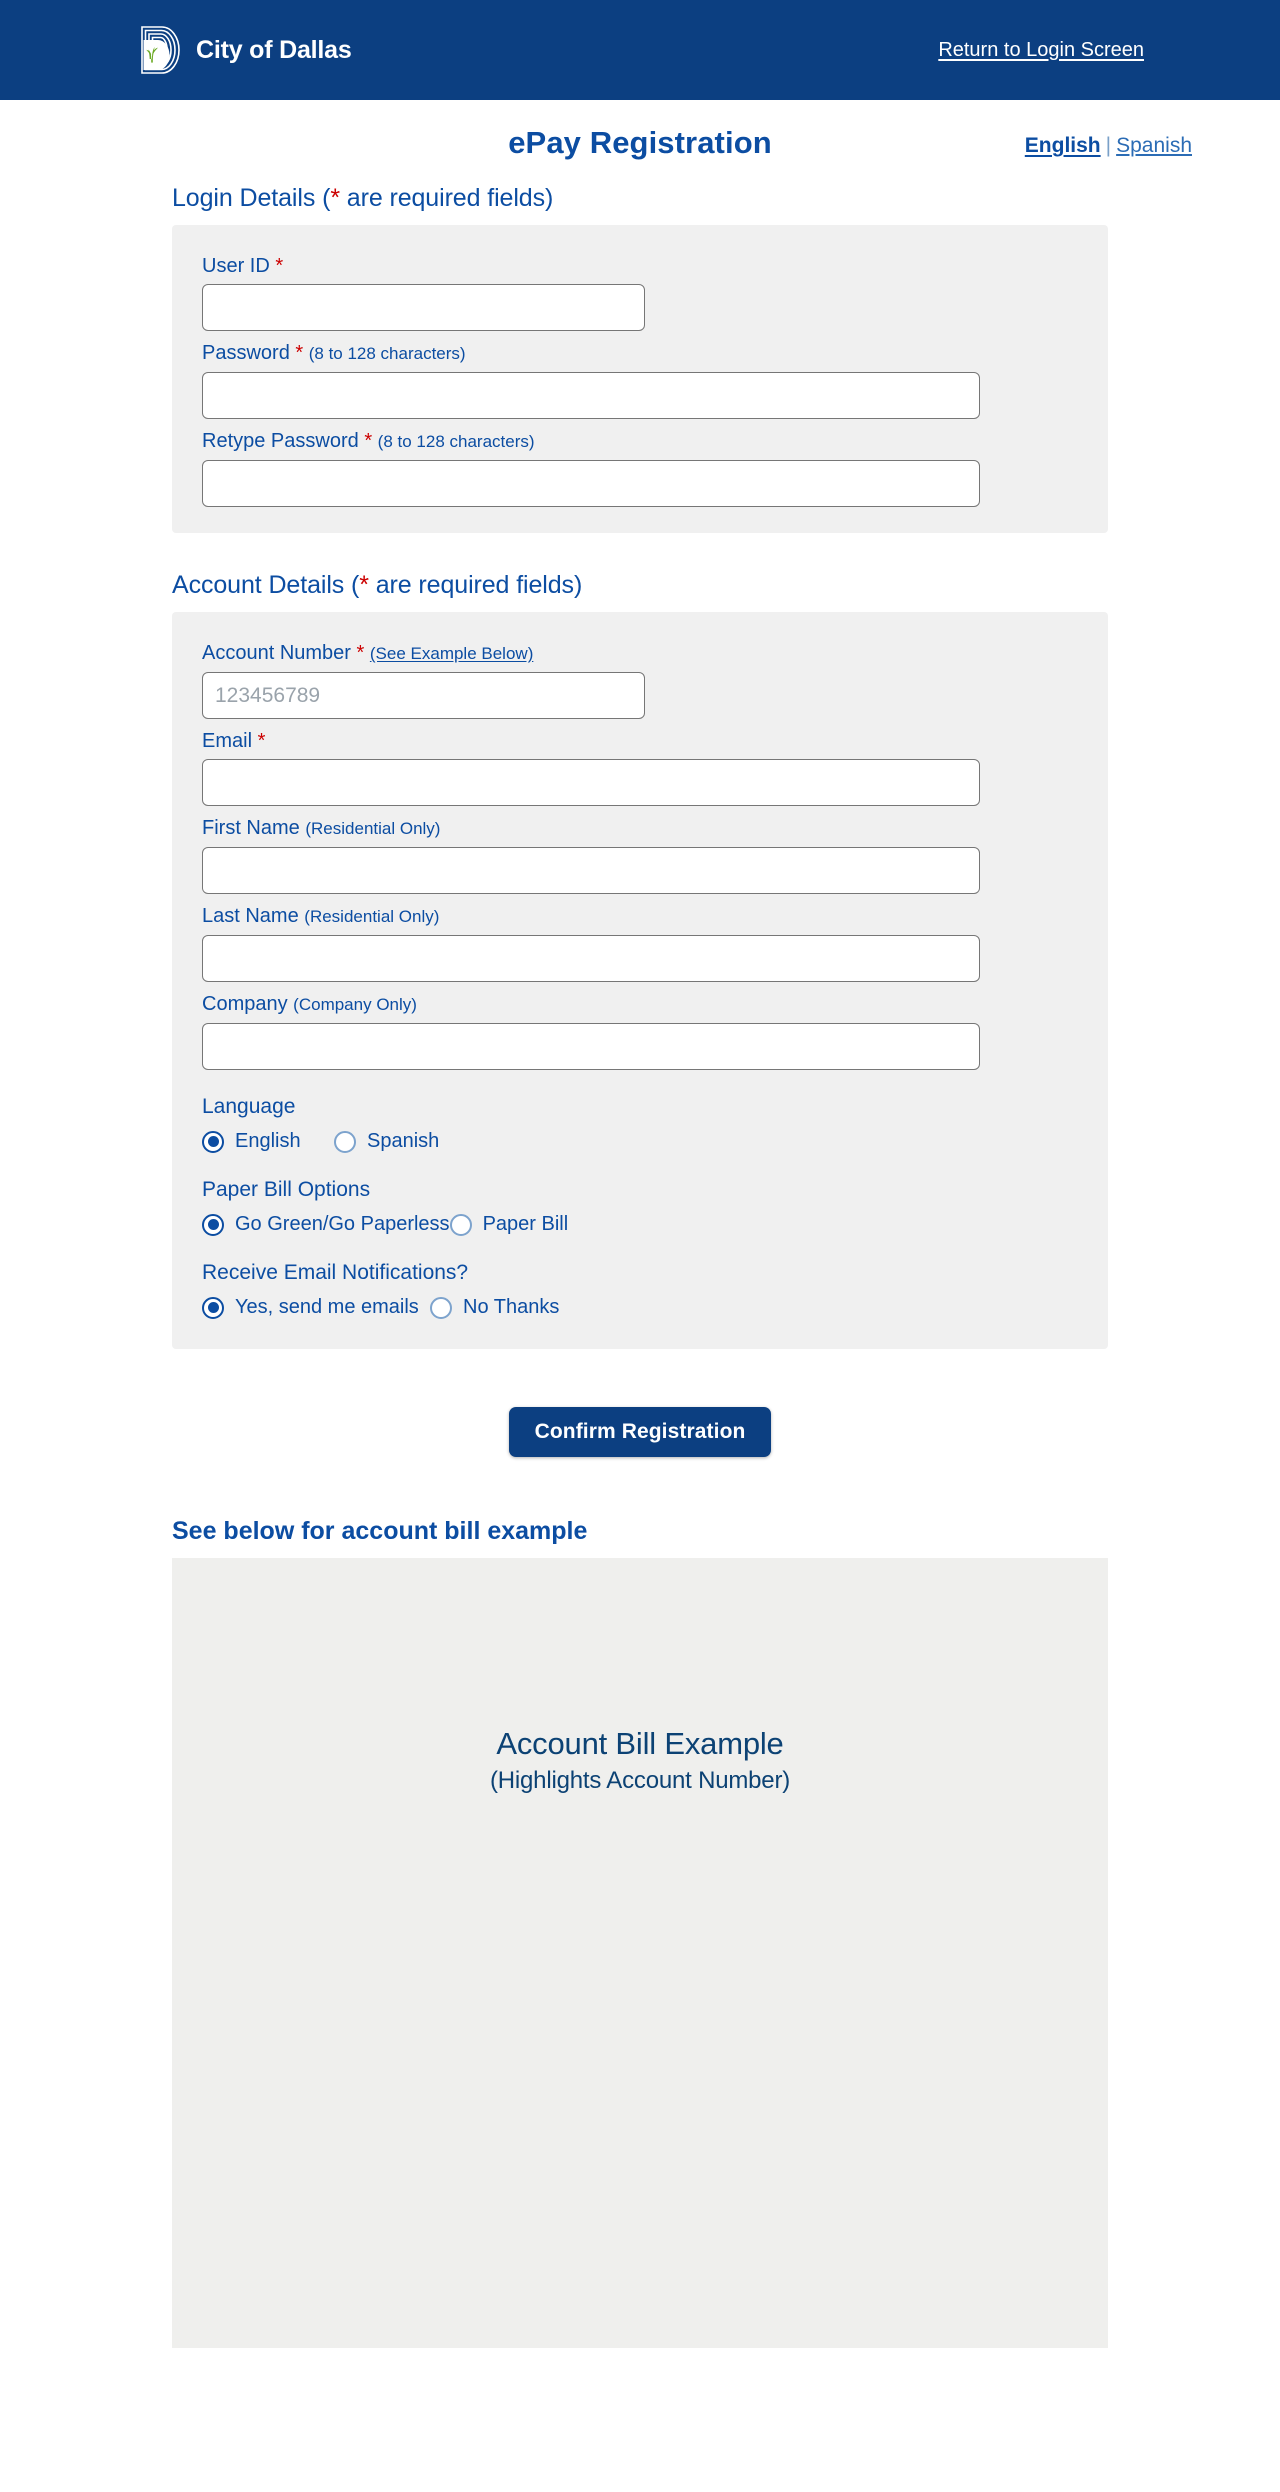 The width and height of the screenshot is (1280, 2492). What do you see at coordinates (280, 441) in the screenshot?
I see `retype-password-label-text: Retype Password` at bounding box center [280, 441].